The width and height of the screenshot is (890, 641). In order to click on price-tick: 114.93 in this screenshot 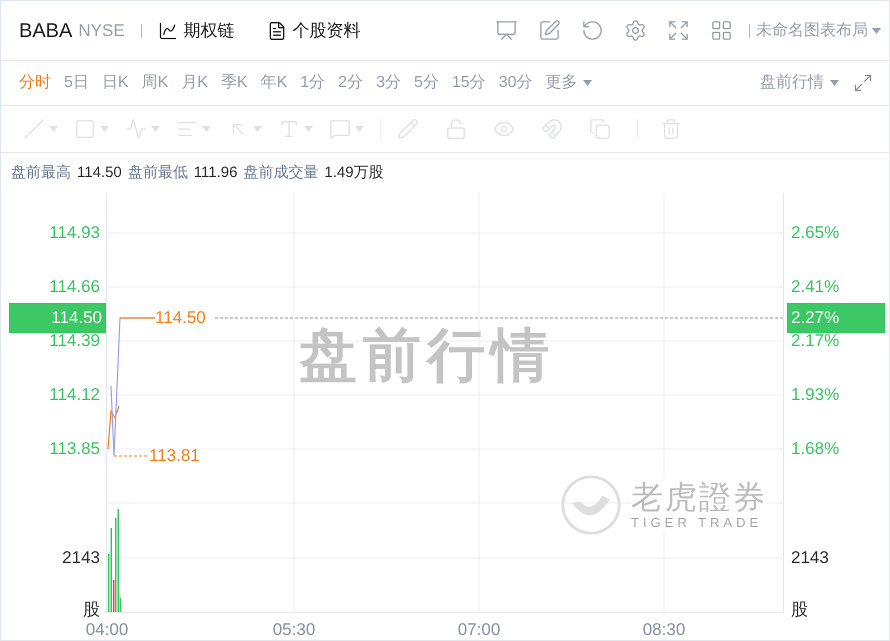, I will do `click(74, 233)`.